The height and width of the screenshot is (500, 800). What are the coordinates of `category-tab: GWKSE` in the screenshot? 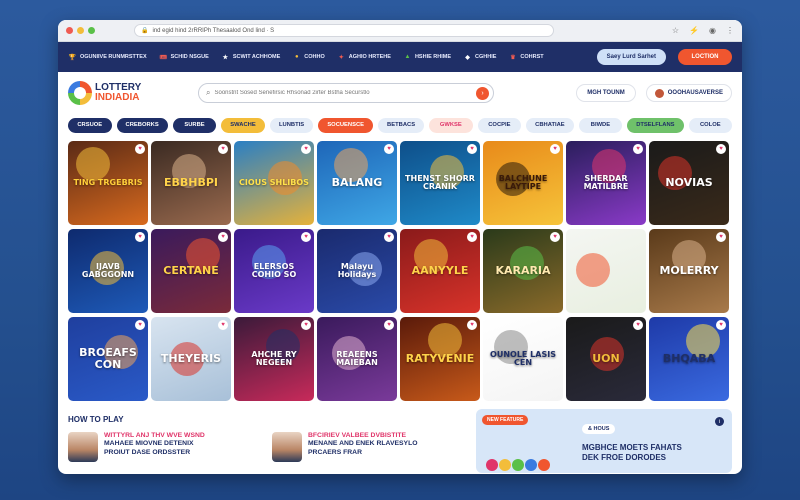 It's located at (451, 125).